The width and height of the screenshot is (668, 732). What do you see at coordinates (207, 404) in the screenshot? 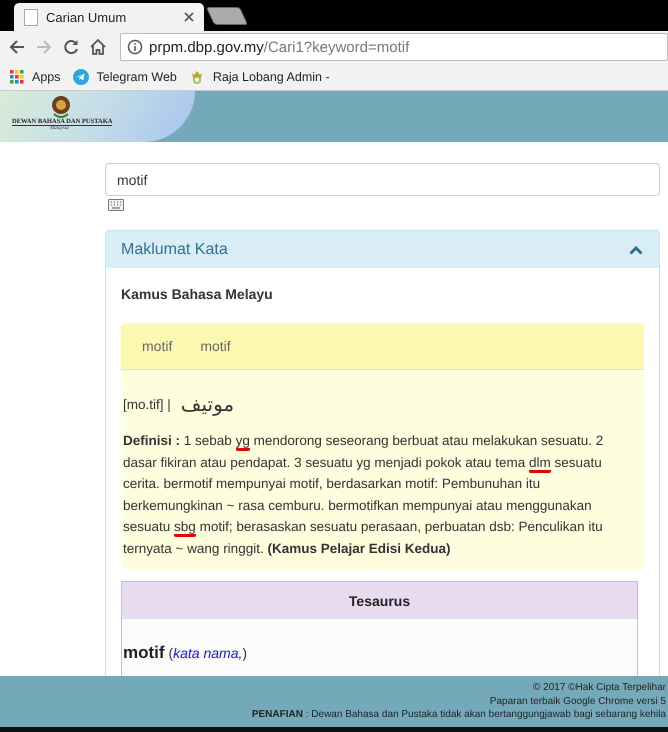
I see `jawi-text: موتيف` at bounding box center [207, 404].